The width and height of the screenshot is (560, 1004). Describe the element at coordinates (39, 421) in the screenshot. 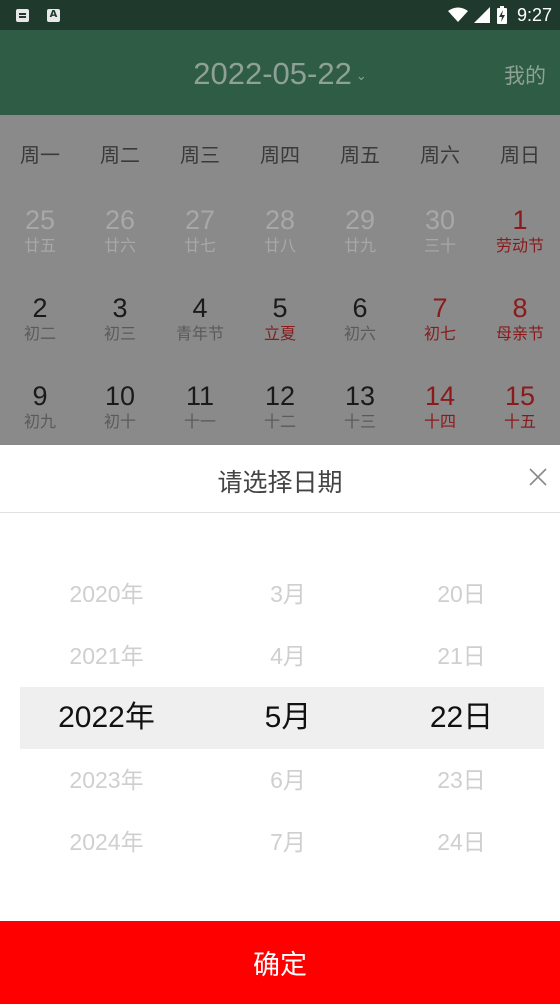

I see `day-lunar-label: 初九` at that location.